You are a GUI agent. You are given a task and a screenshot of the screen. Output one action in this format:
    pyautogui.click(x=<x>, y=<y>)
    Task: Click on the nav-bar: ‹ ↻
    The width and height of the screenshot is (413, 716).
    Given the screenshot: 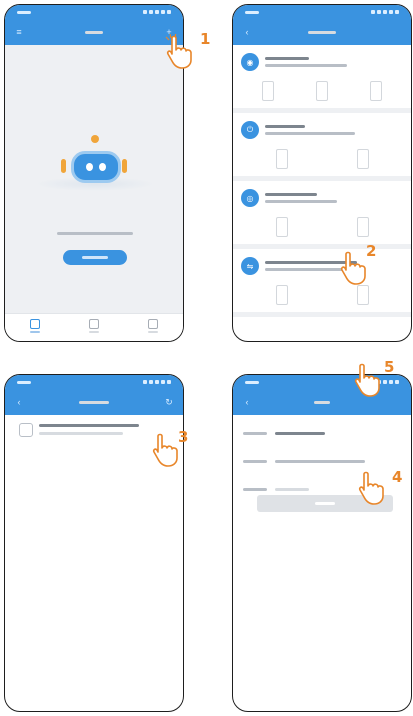 What is the action you would take?
    pyautogui.click(x=94, y=402)
    